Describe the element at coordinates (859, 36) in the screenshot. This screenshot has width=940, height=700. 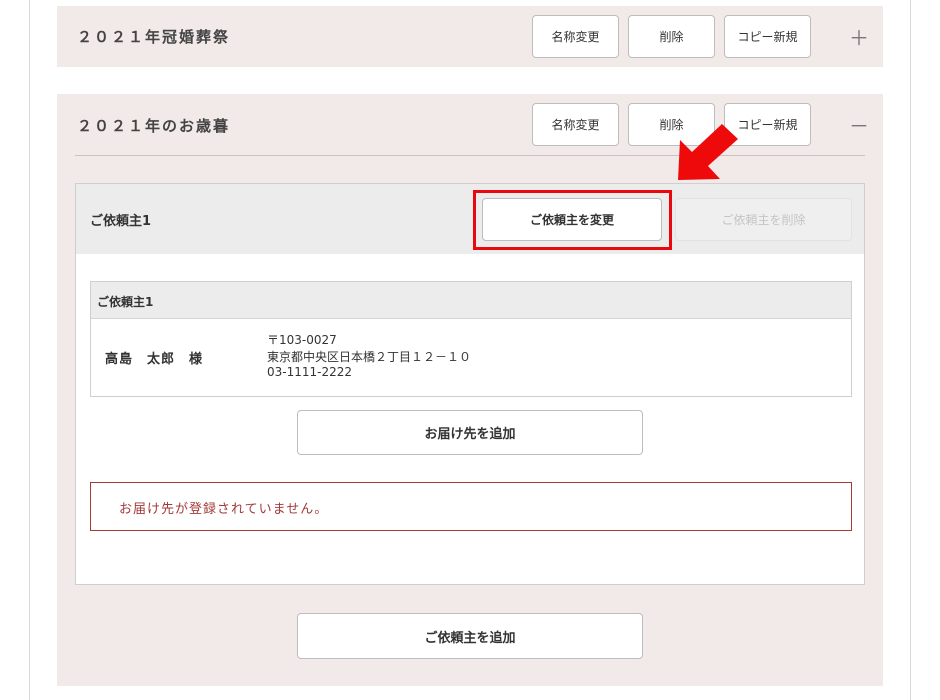
I see `expand-icon: ＋` at that location.